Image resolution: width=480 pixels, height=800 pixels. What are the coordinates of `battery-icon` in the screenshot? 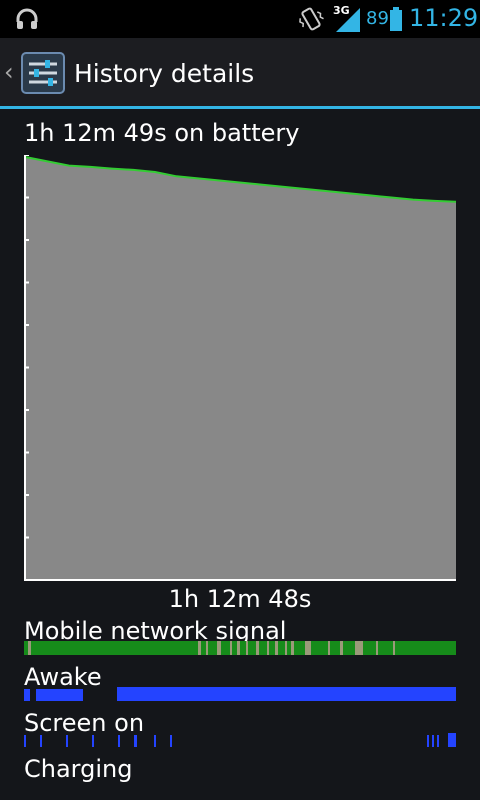 It's located at (396, 19).